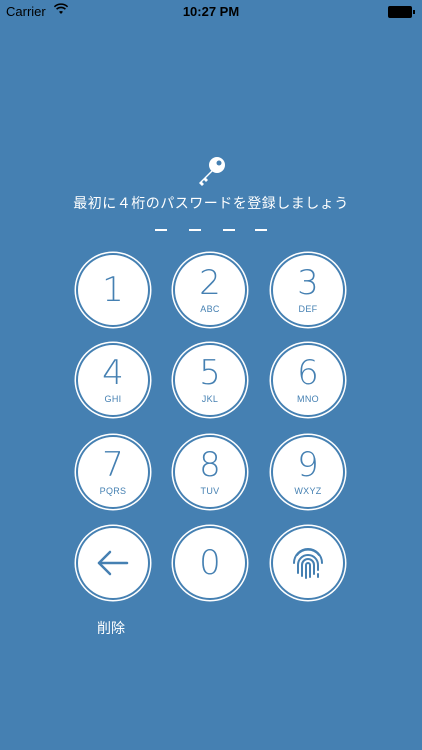 This screenshot has height=750, width=422. I want to click on key-digit: 1, so click(113, 290).